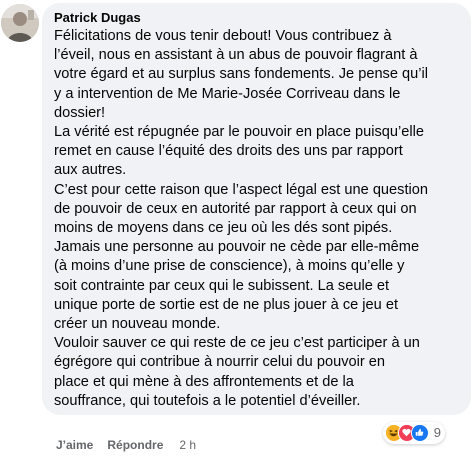  Describe the element at coordinates (187, 445) in the screenshot. I see `timestamp: 2 h` at that location.